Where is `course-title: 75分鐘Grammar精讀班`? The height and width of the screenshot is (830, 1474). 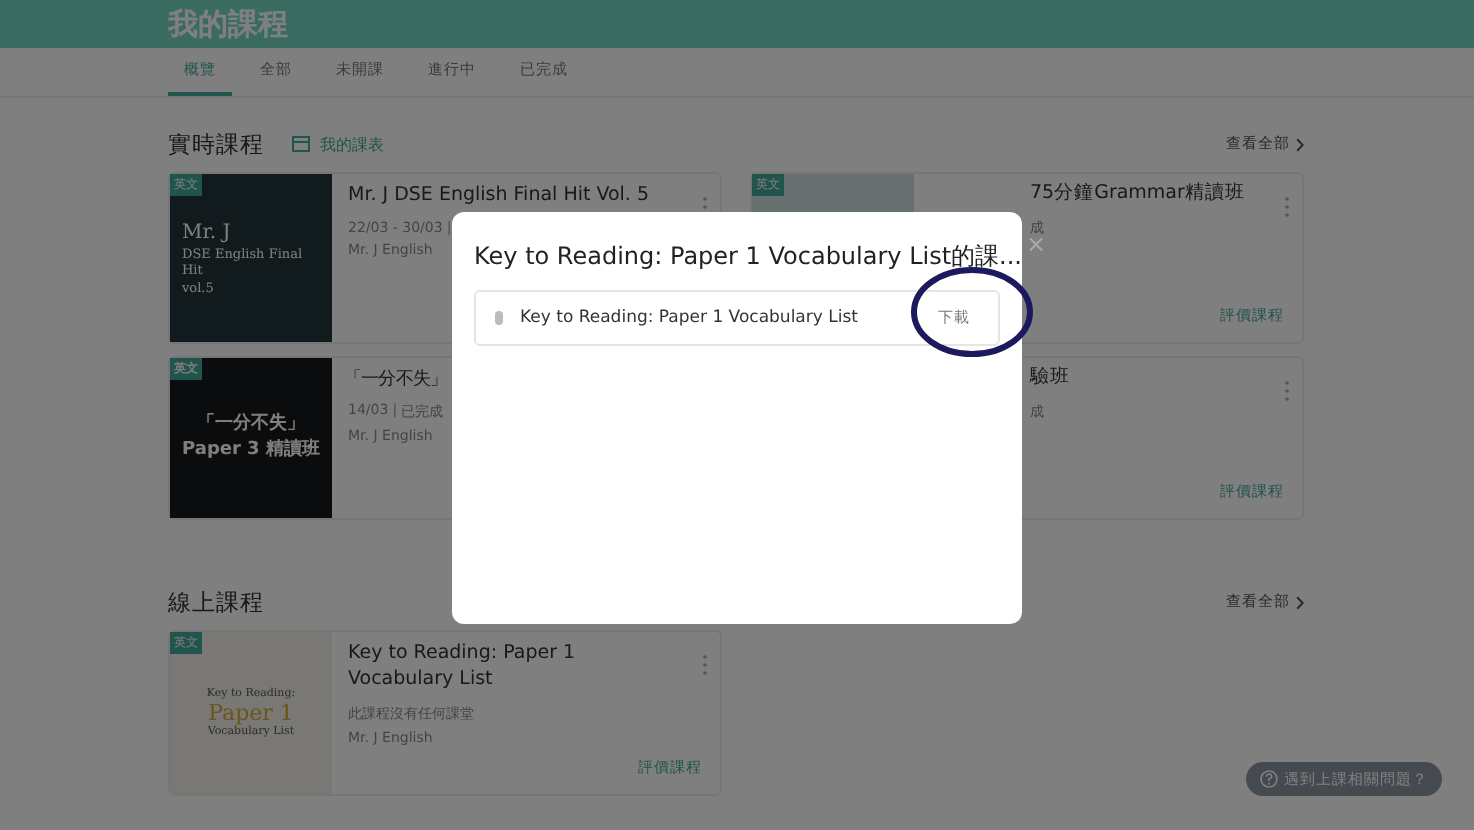
course-title: 75分鐘Grammar精讀班 is located at coordinates (1137, 195).